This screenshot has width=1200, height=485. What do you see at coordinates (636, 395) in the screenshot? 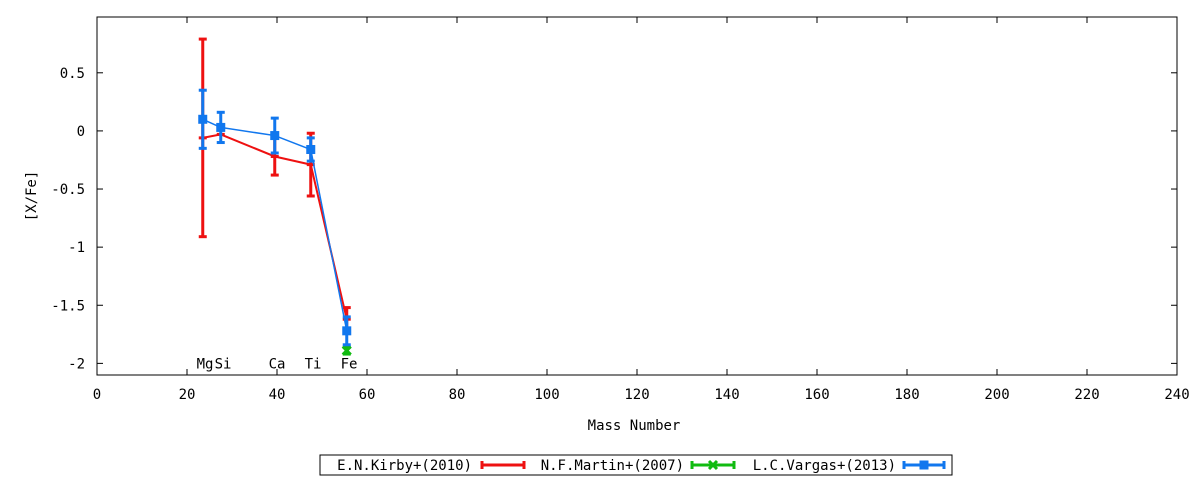
I see `x-tick-label: 120` at bounding box center [636, 395].